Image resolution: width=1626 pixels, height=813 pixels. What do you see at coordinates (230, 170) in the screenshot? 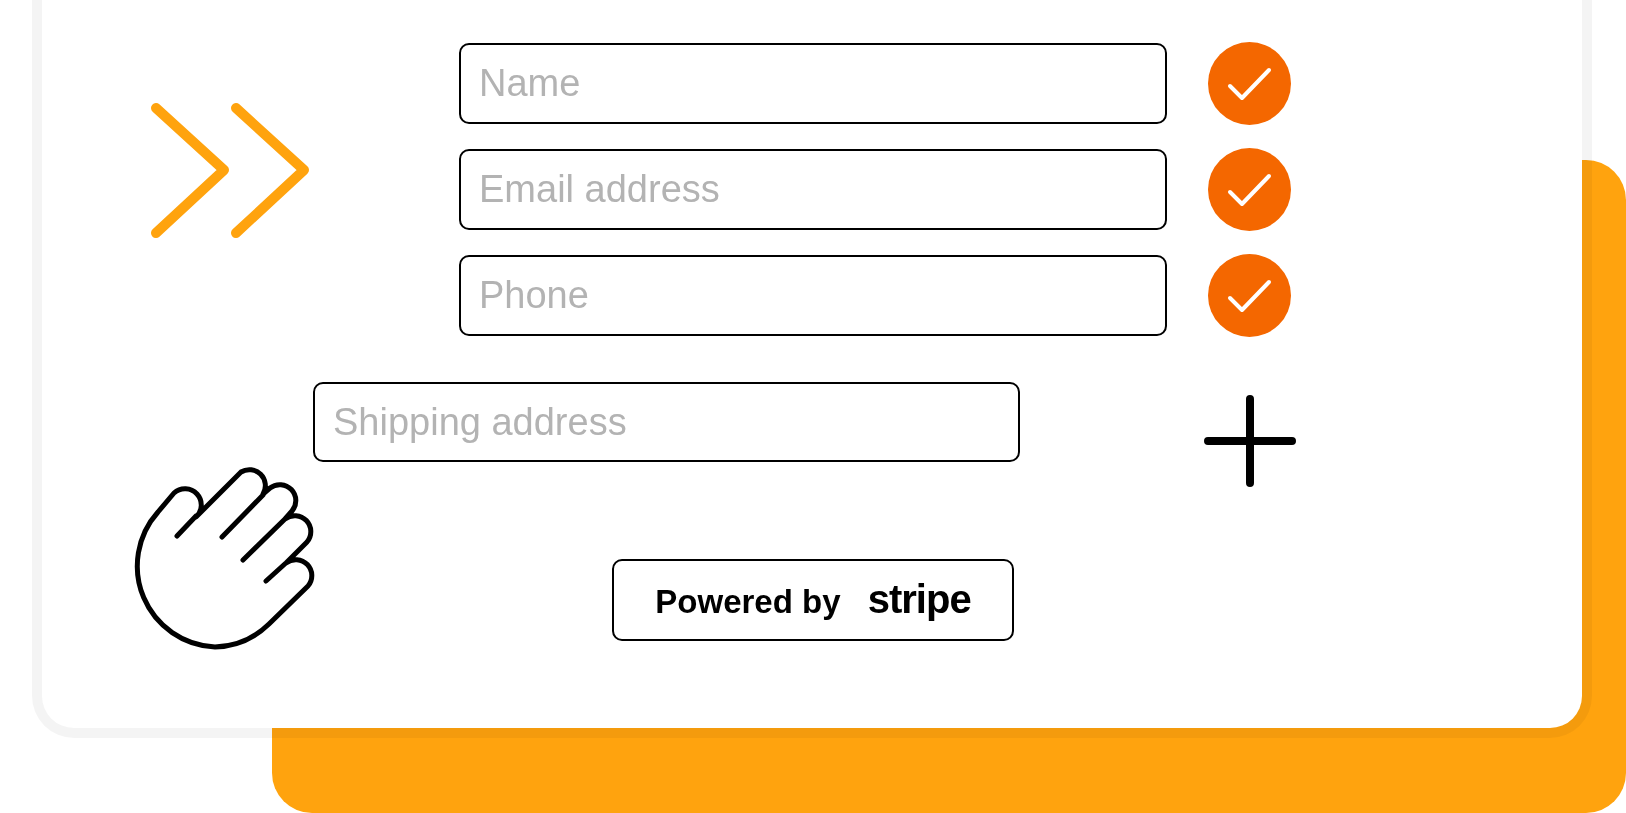
I see `double-chevron-icon` at bounding box center [230, 170].